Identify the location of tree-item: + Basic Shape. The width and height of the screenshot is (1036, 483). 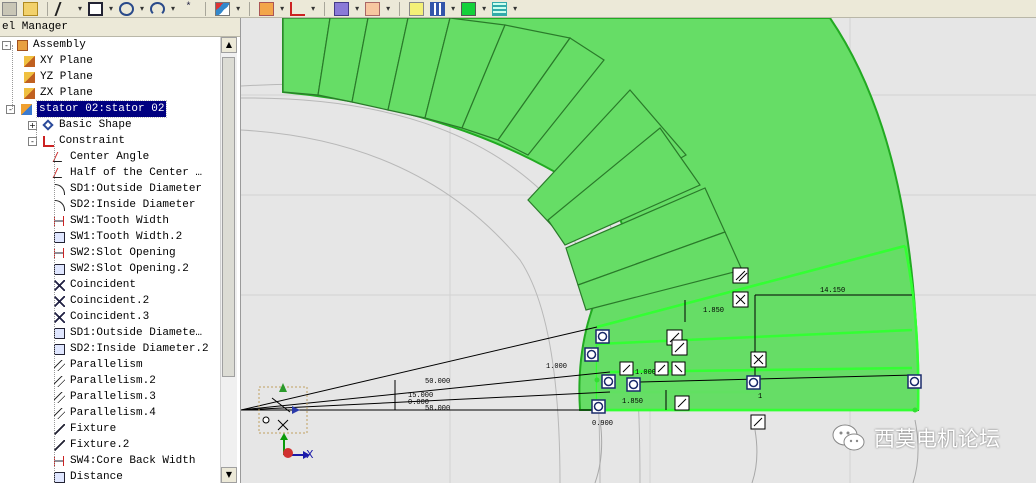
(80, 125).